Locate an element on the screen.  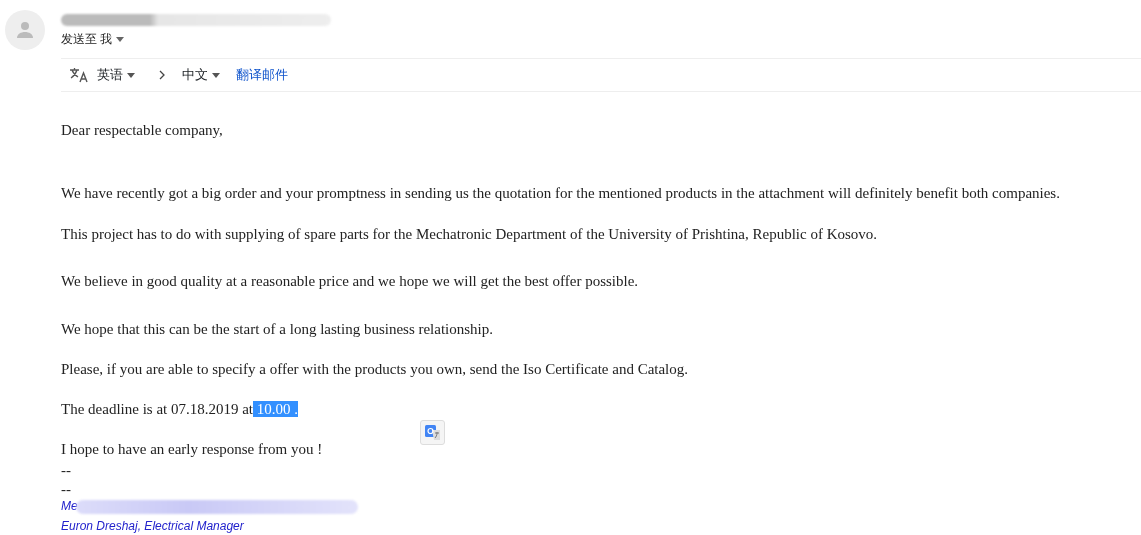
google-translate-icon is located at coordinates (432, 432).